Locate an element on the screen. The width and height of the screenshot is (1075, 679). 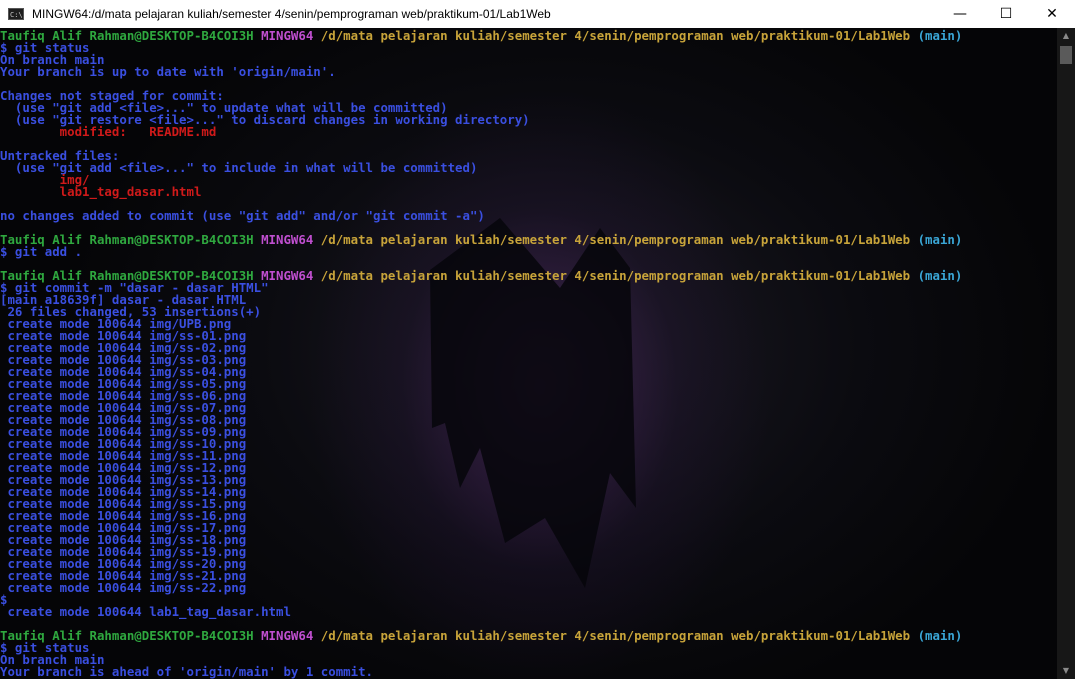
window-controls: — ☐ ✕ is located at coordinates (1006, 14).